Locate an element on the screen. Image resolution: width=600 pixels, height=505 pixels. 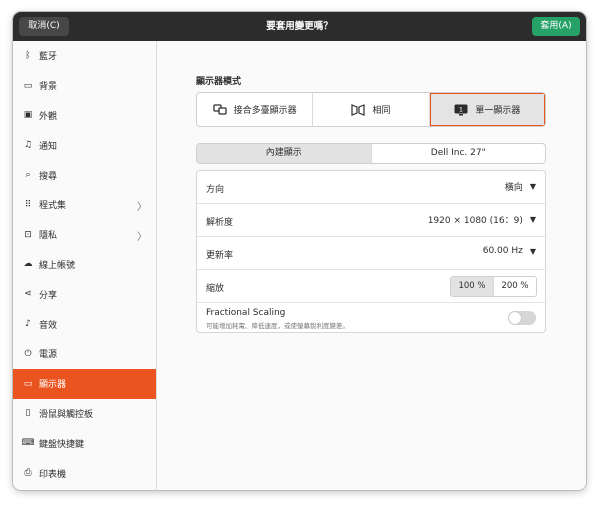
sidebar-item-4: ⌕ 搜尋 is located at coordinates (84, 175).